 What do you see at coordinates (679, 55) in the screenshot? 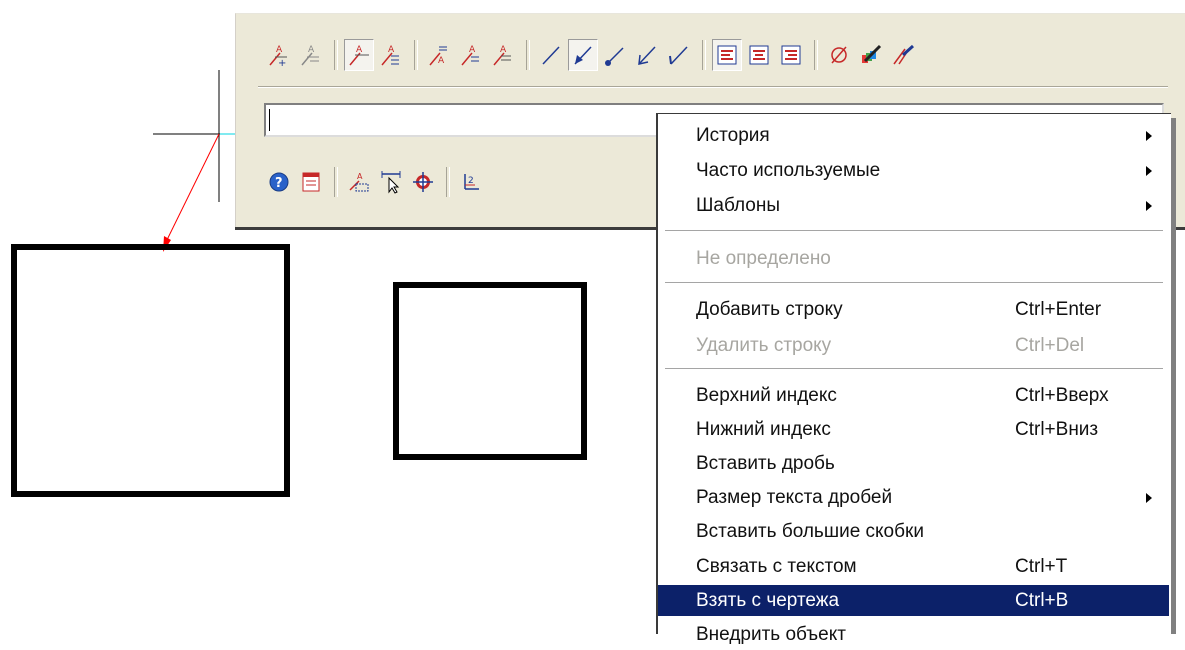
I see `check-arrow-icon` at bounding box center [679, 55].